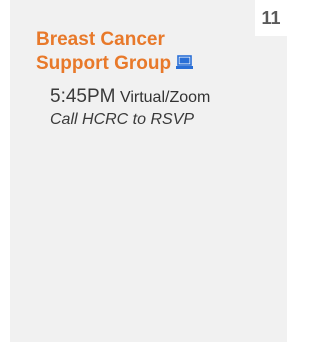 This screenshot has height=355, width=320. What do you see at coordinates (122, 119) in the screenshot?
I see `event-rsvp-note: Call HCRC to RSVP` at bounding box center [122, 119].